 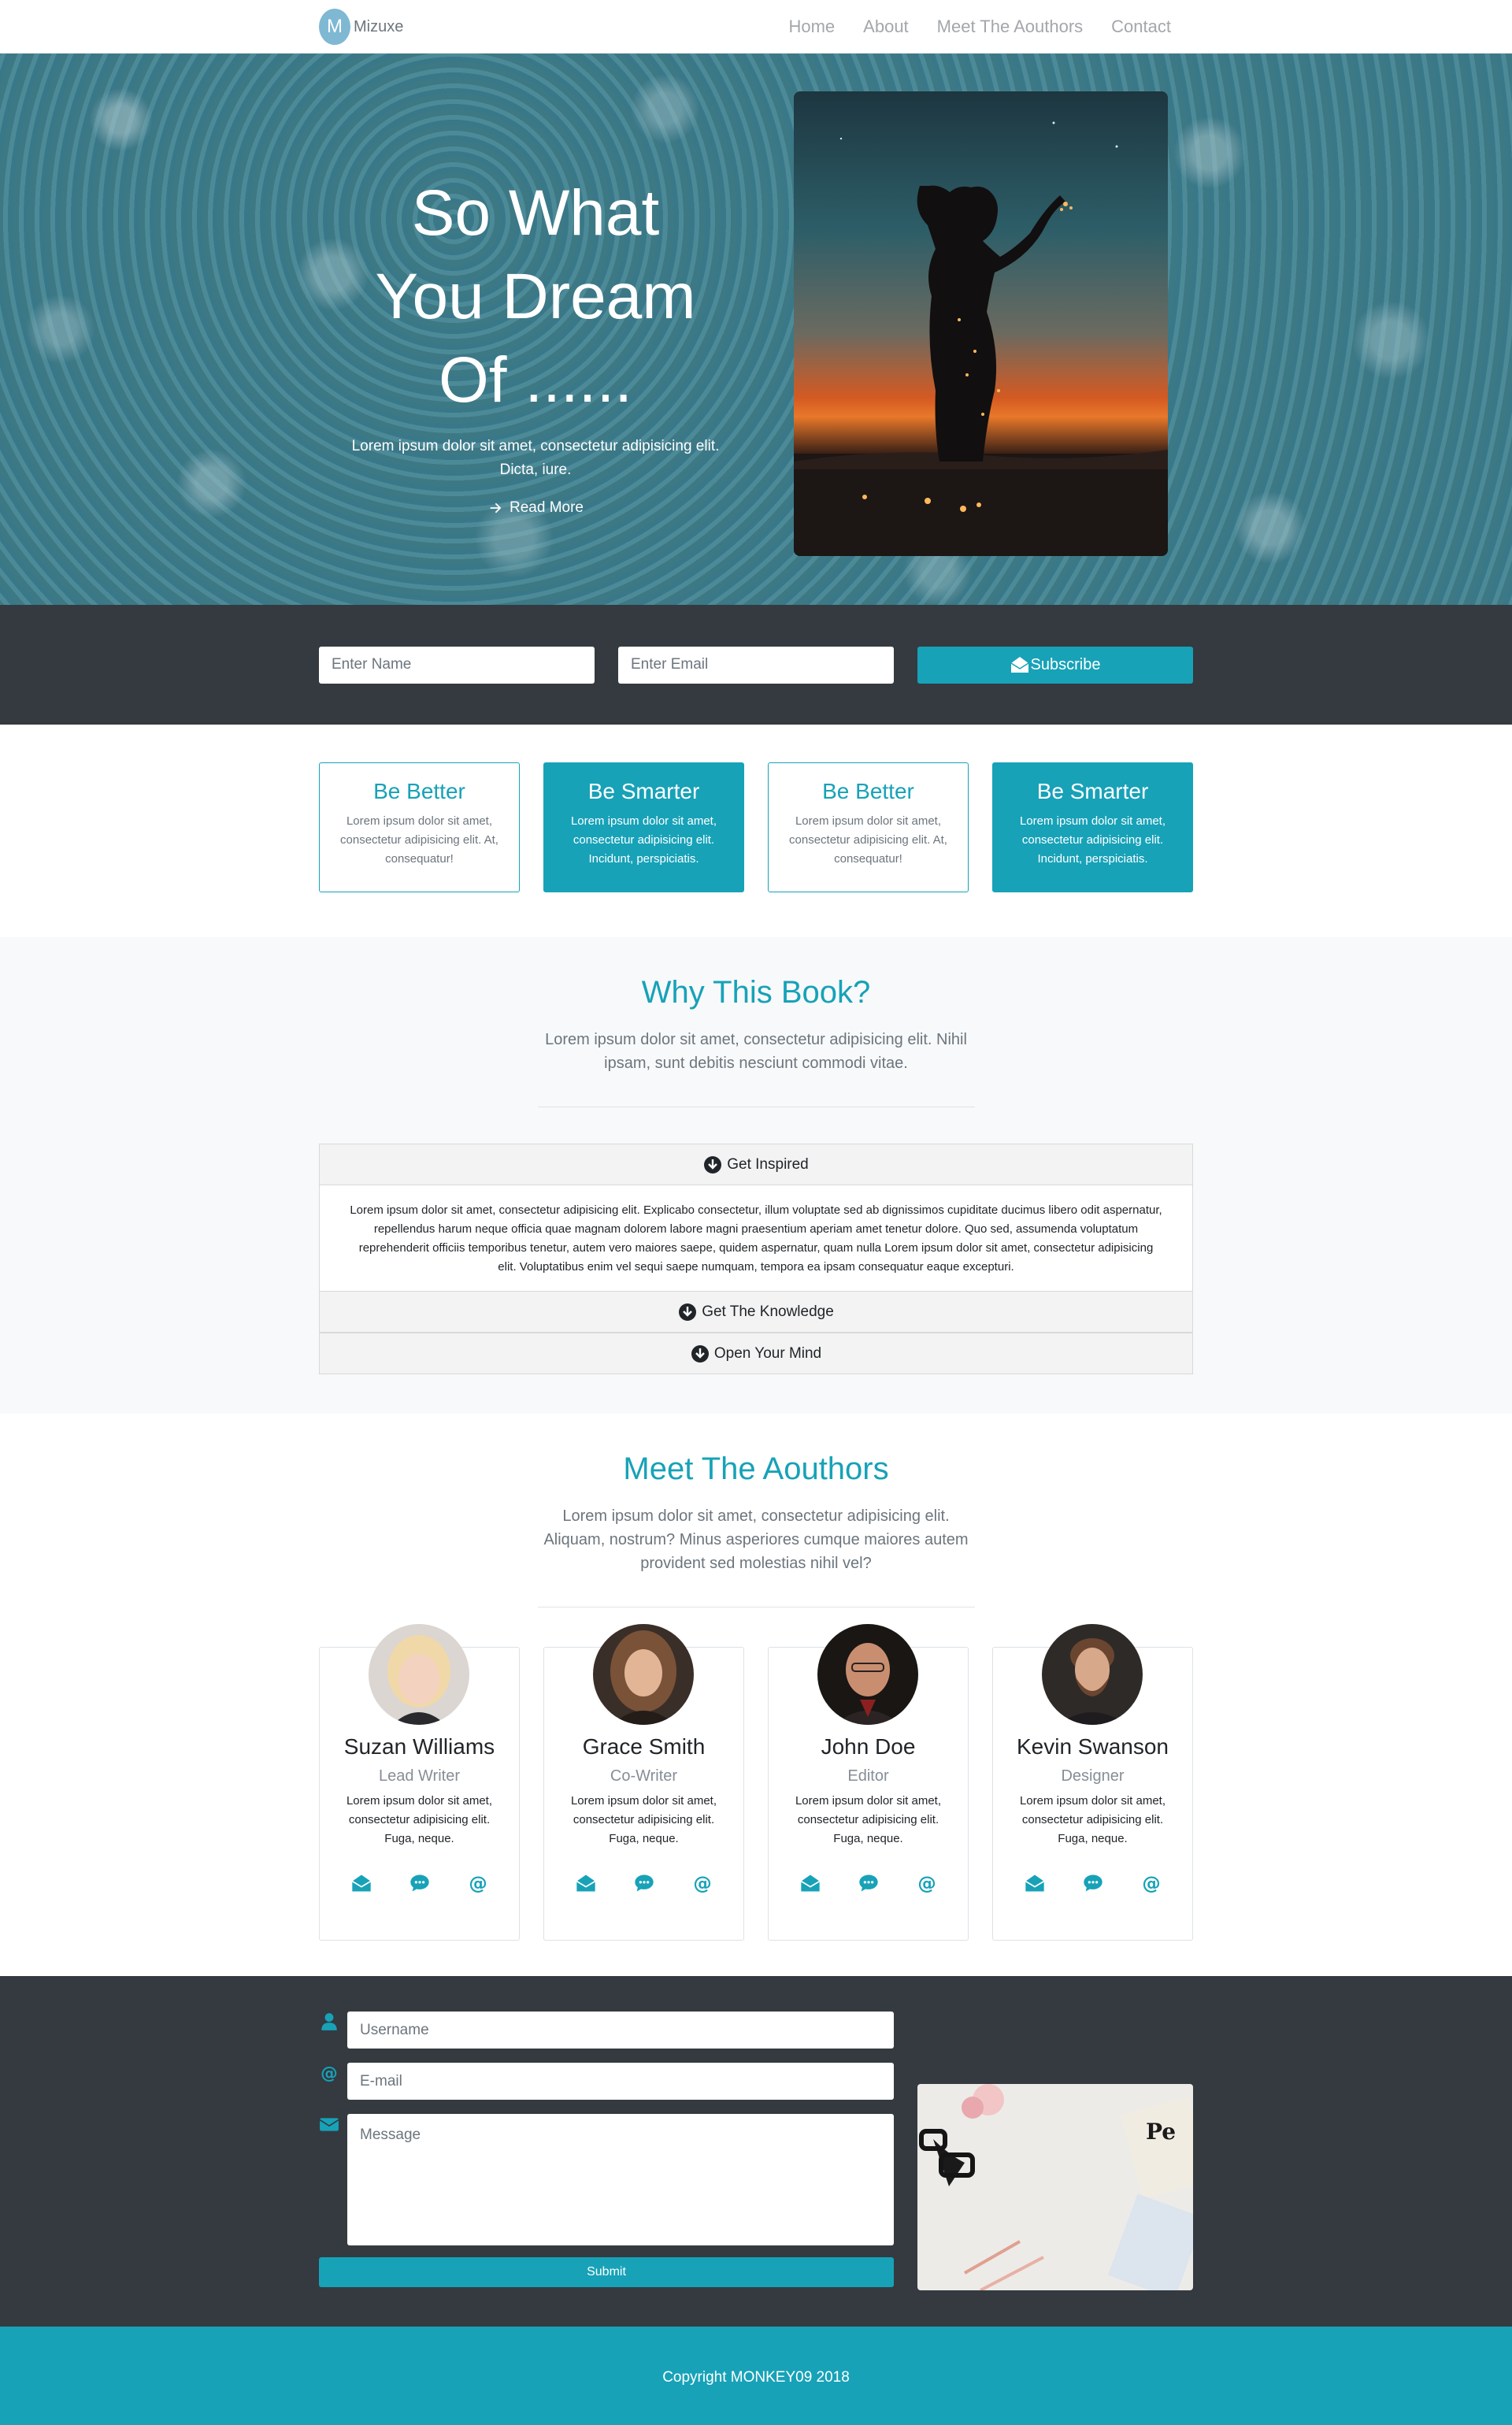 What do you see at coordinates (329, 2021) in the screenshot?
I see `user-icon` at bounding box center [329, 2021].